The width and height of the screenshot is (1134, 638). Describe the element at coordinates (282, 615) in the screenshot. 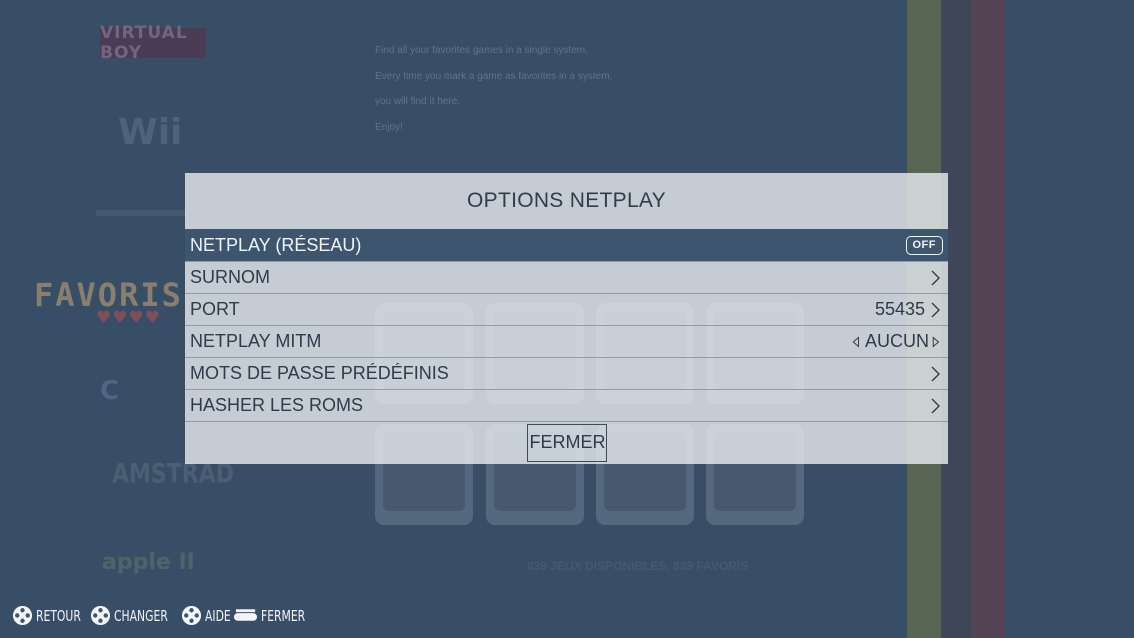

I see `help-label: FERMER` at that location.